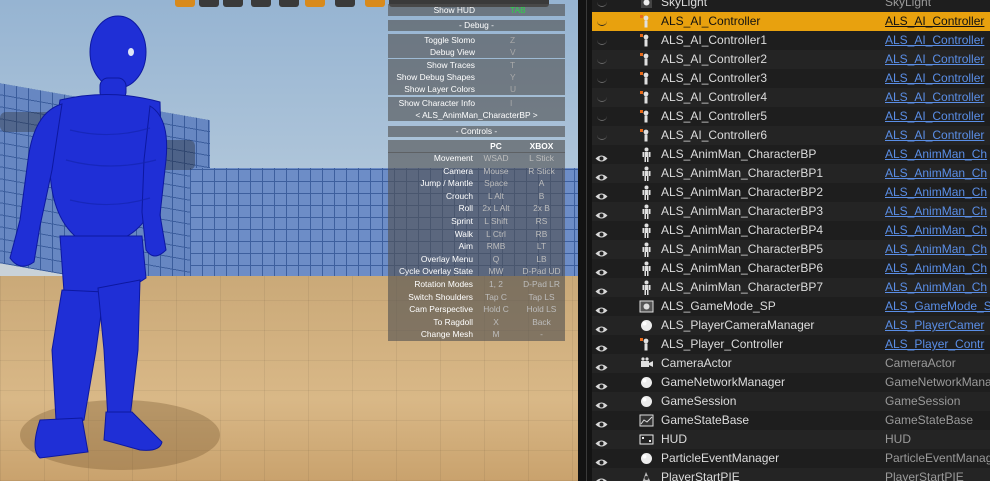  I want to click on outliner-row: ALS_AnimMan_CharacterBP3 ALS_AnimMan_Ch, so click(791, 211).